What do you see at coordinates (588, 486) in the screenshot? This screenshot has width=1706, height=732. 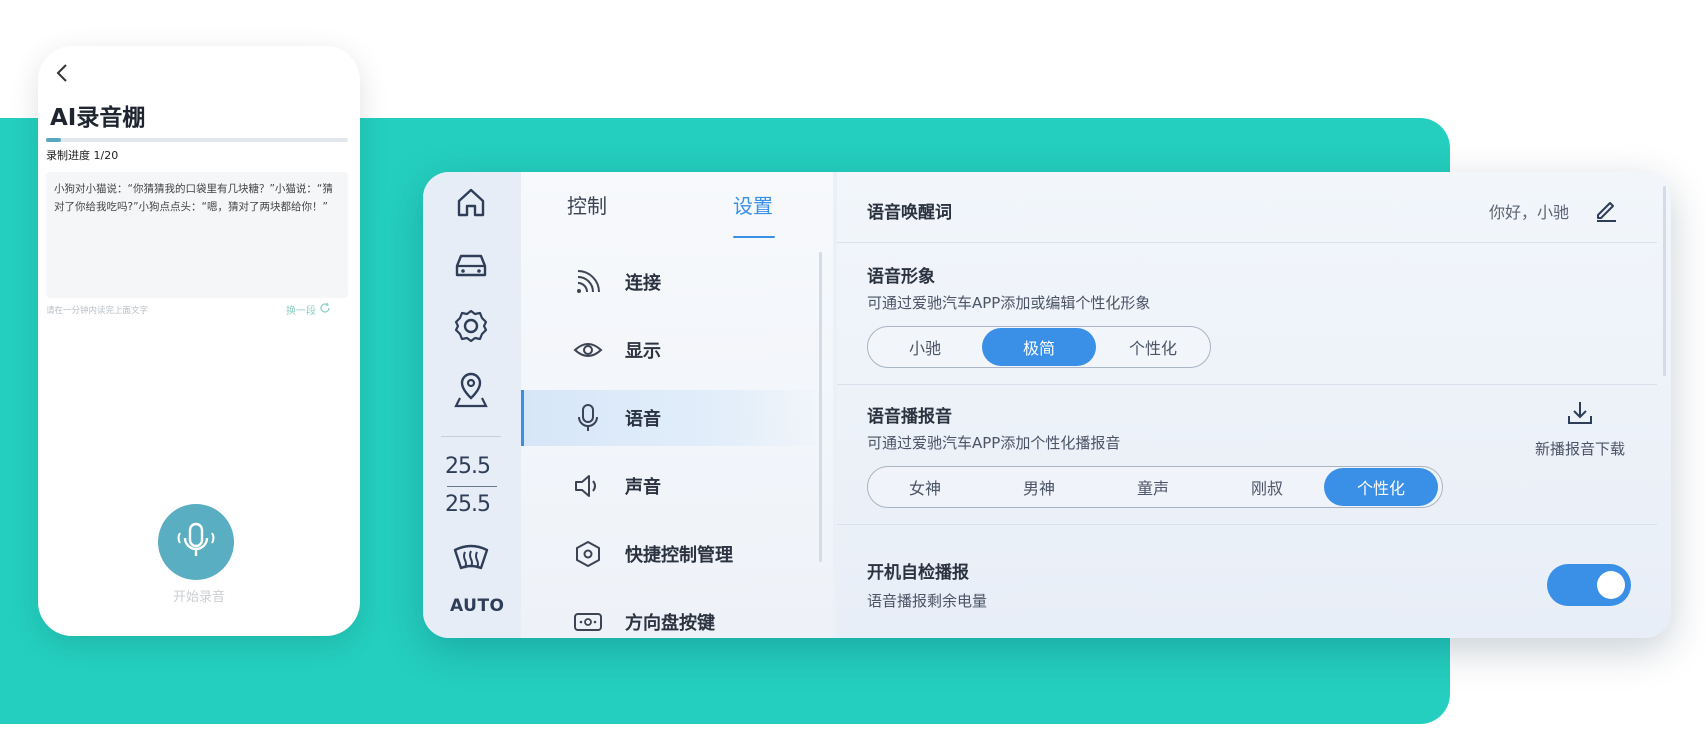 I see `speaker-icon` at bounding box center [588, 486].